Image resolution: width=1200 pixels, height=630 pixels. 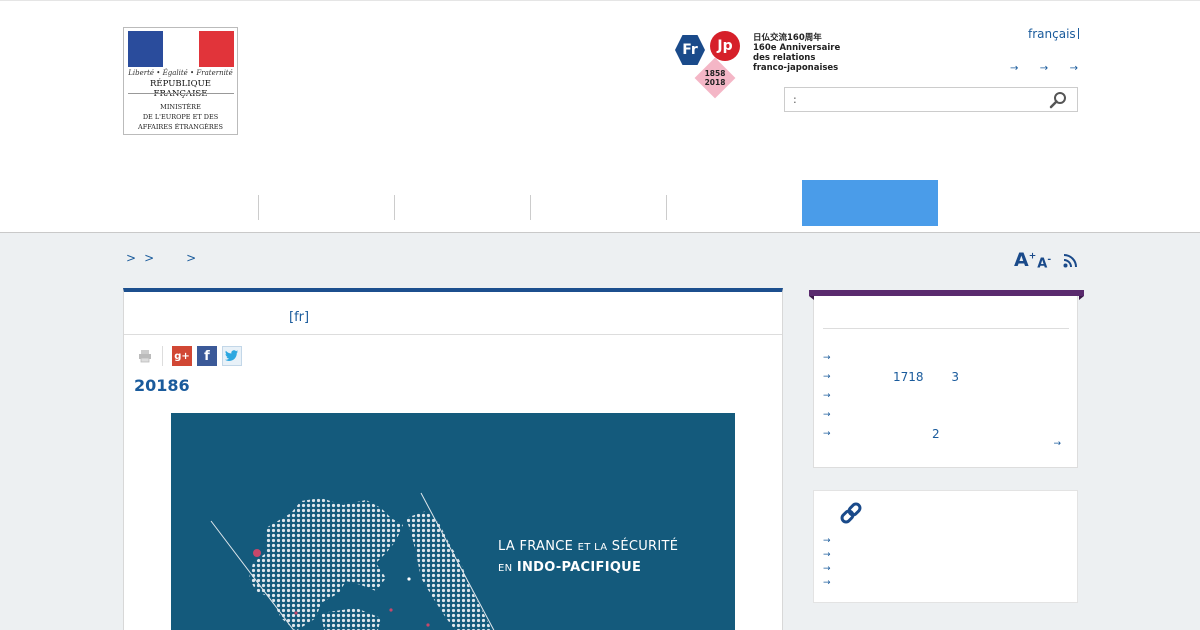 I want to click on news-item-4: →, so click(x=946, y=414).